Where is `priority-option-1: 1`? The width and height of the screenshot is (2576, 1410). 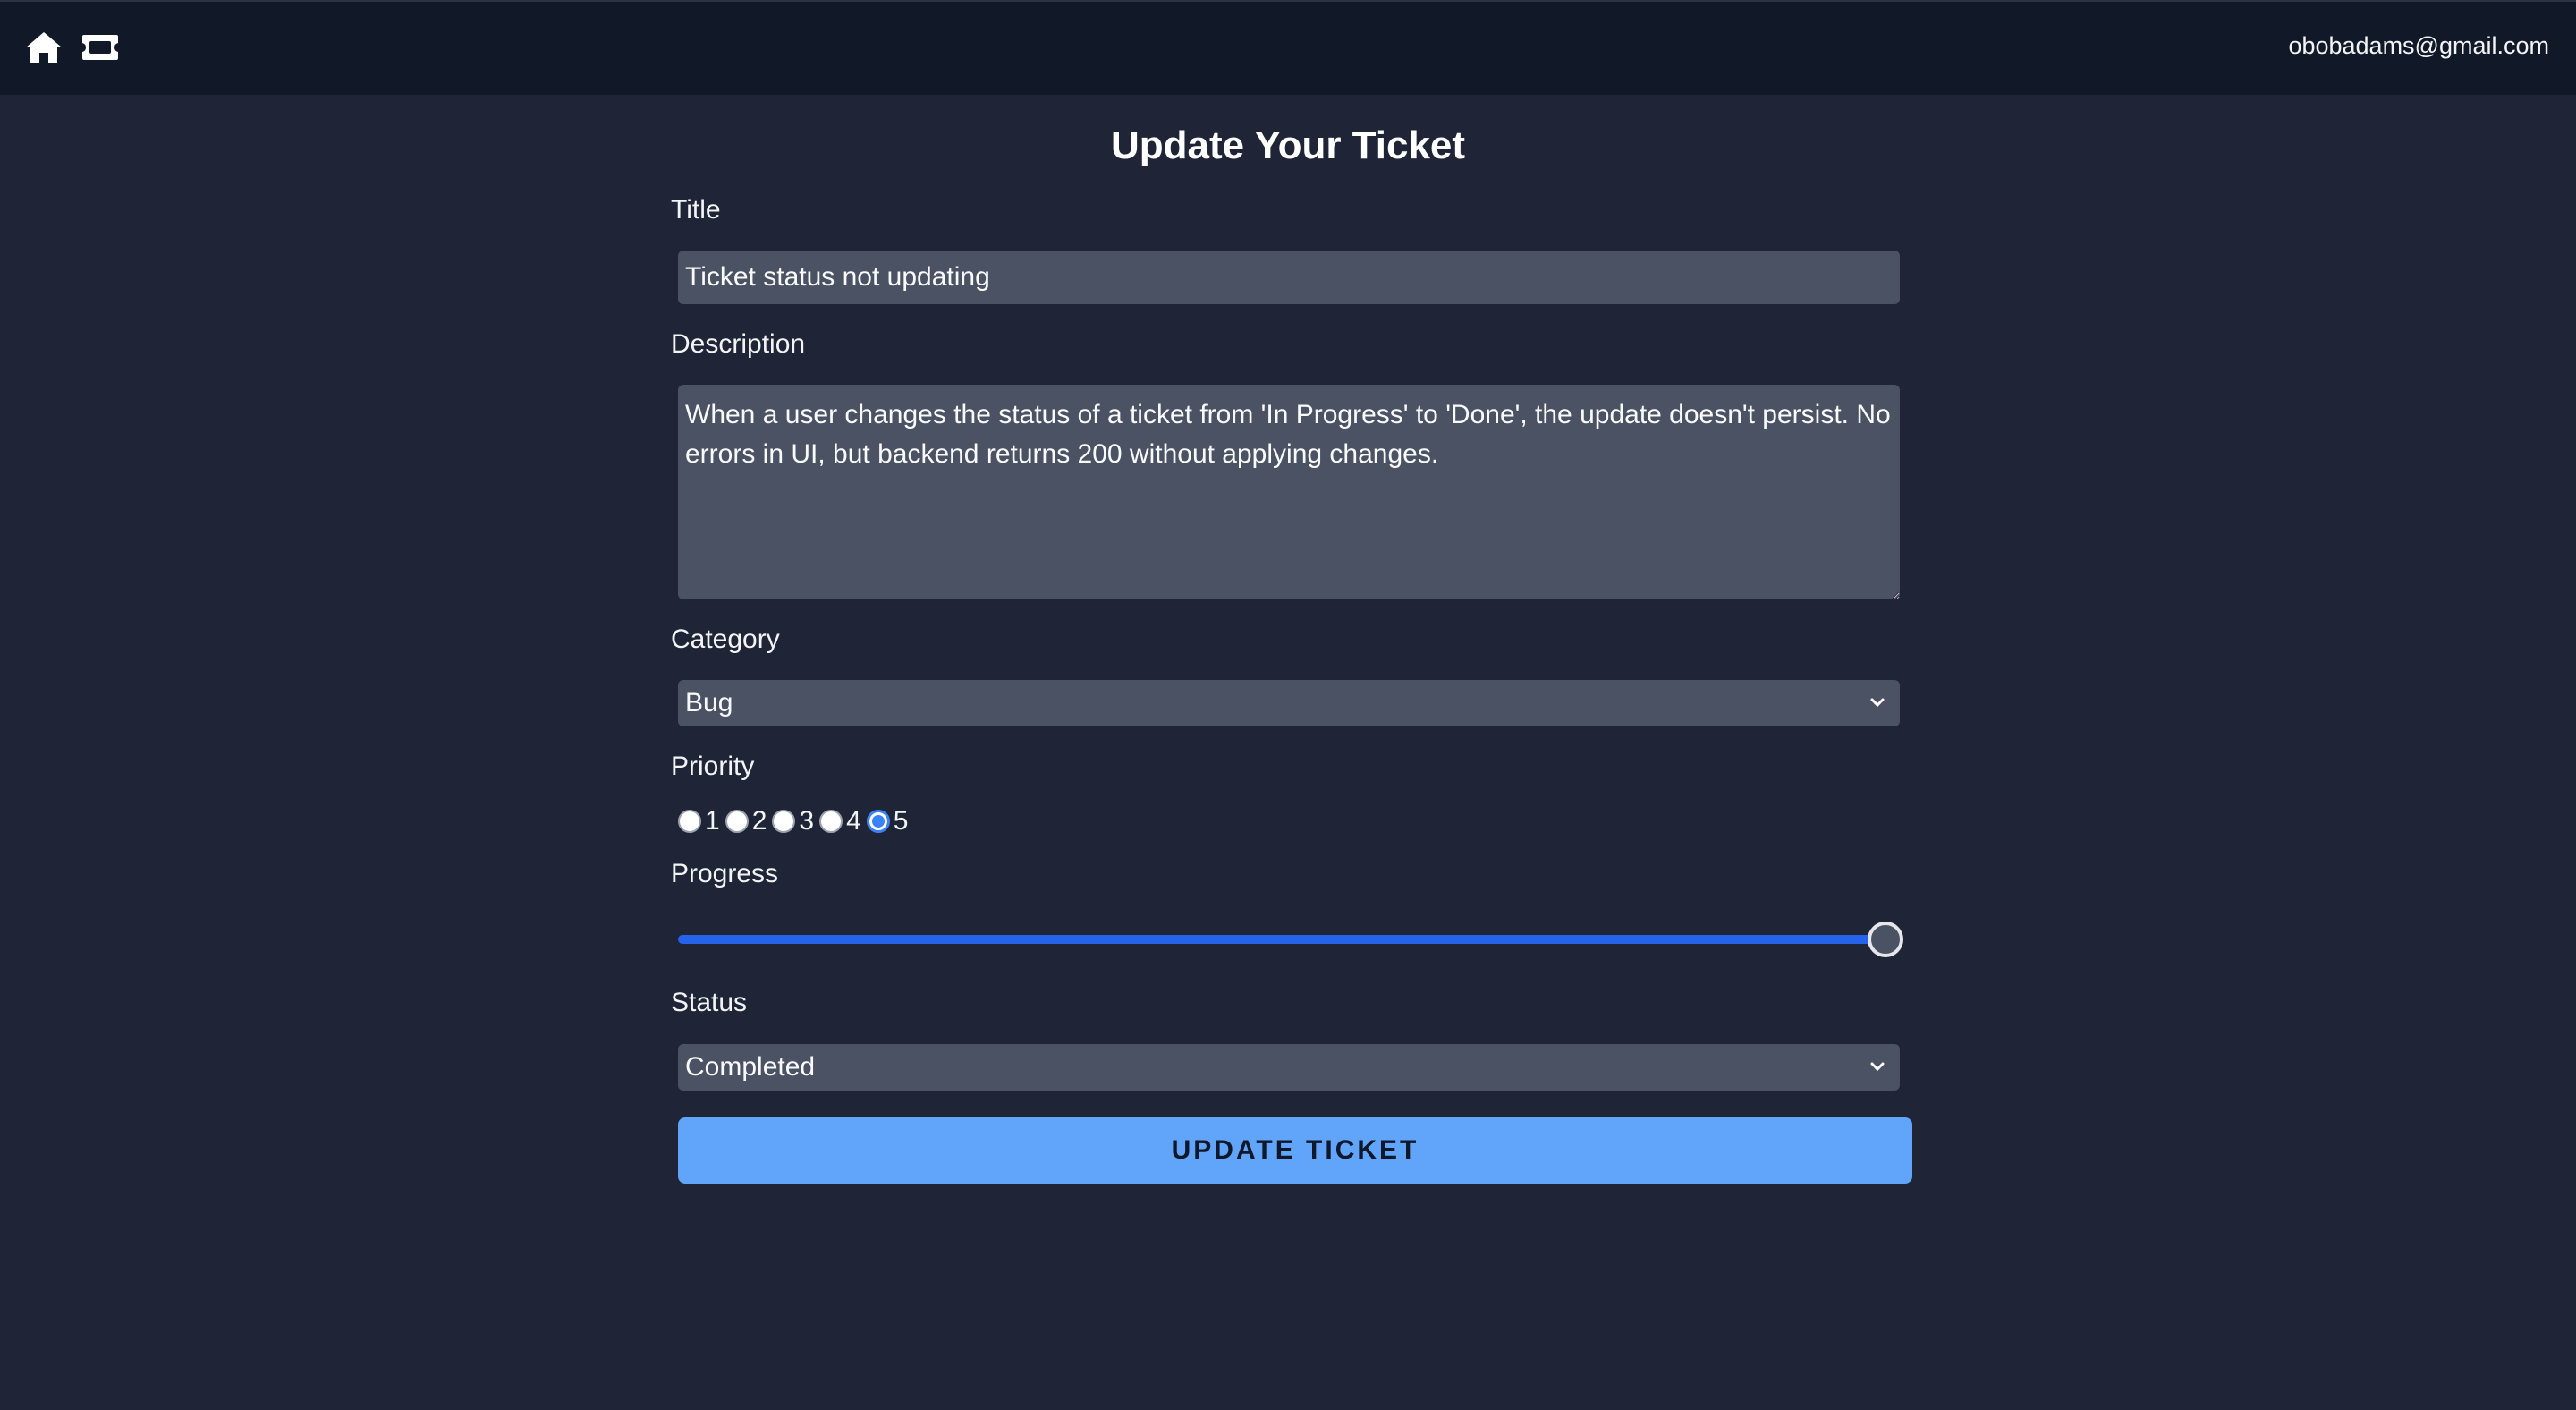
priority-option-1: 1 is located at coordinates (699, 822).